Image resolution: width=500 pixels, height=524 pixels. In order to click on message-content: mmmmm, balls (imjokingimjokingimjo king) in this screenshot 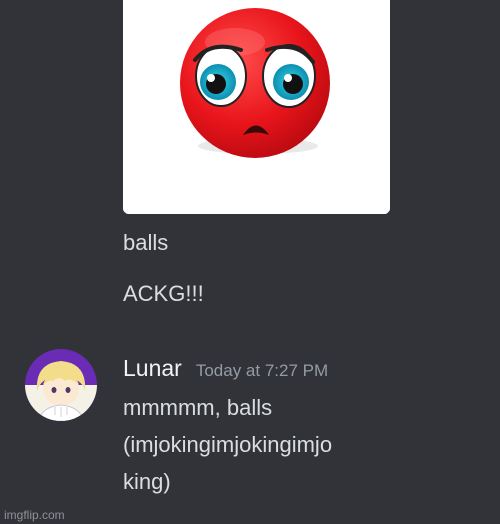, I will do `click(258, 444)`.